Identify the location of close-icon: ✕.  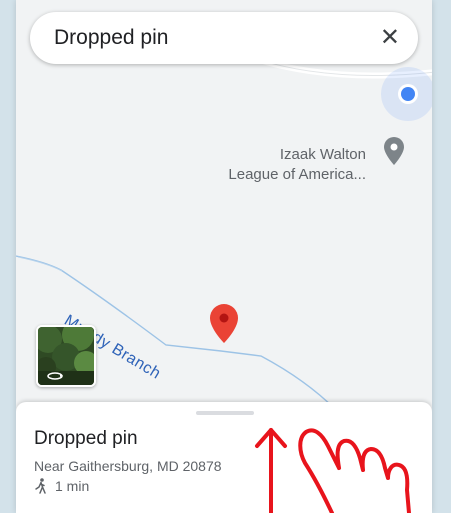
(390, 38).